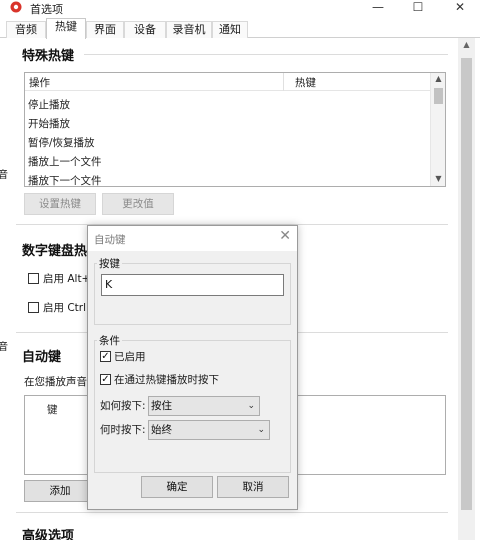 This screenshot has height=540, width=480. What do you see at coordinates (48, 534) in the screenshot?
I see `group-title-advanced: 高级选项` at bounding box center [48, 534].